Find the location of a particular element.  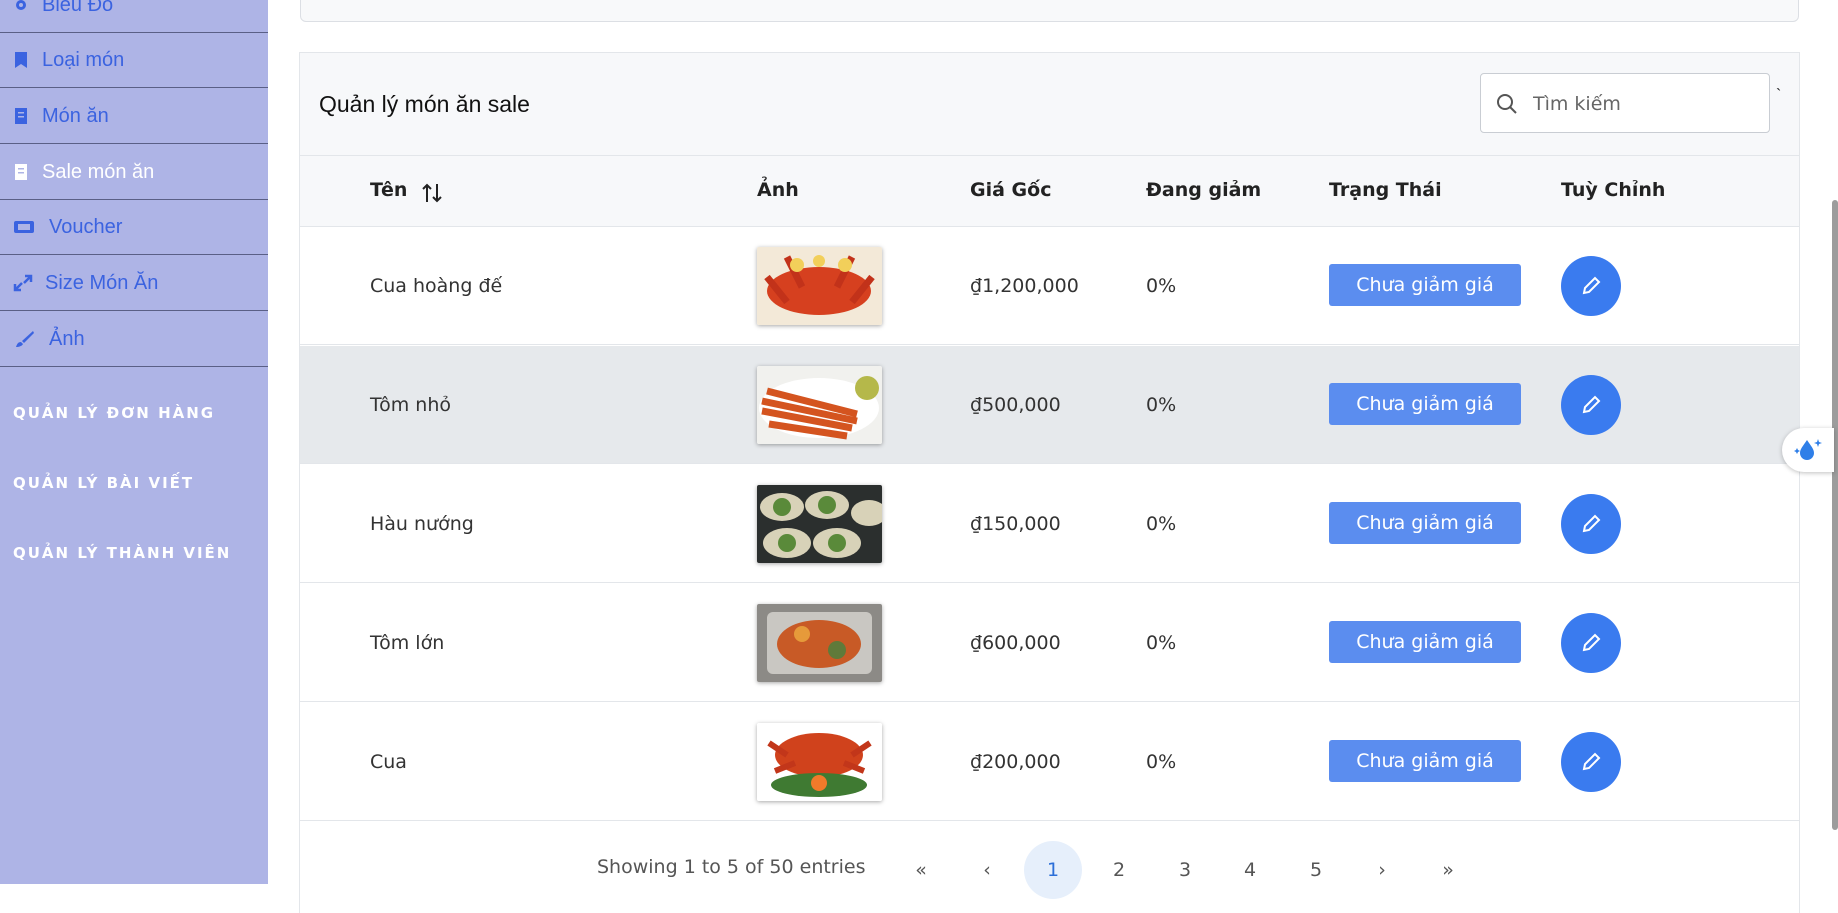

page-first-button: « is located at coordinates (921, 870).